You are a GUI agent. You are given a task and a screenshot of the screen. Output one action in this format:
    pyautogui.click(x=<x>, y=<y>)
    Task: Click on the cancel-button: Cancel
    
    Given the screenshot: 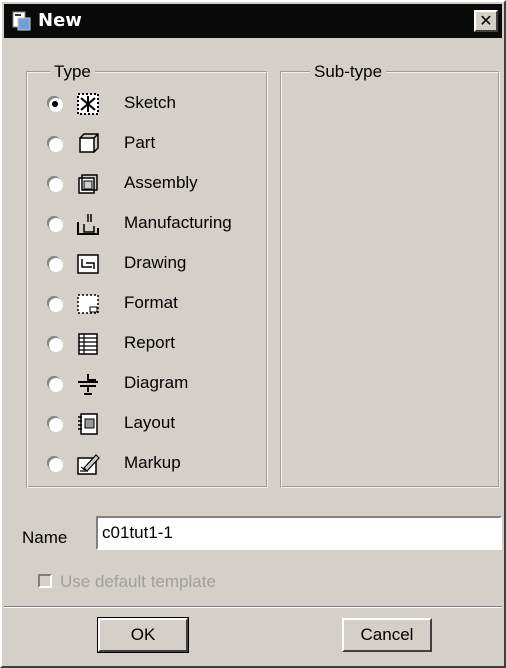 What is the action you would take?
    pyautogui.click(x=387, y=635)
    